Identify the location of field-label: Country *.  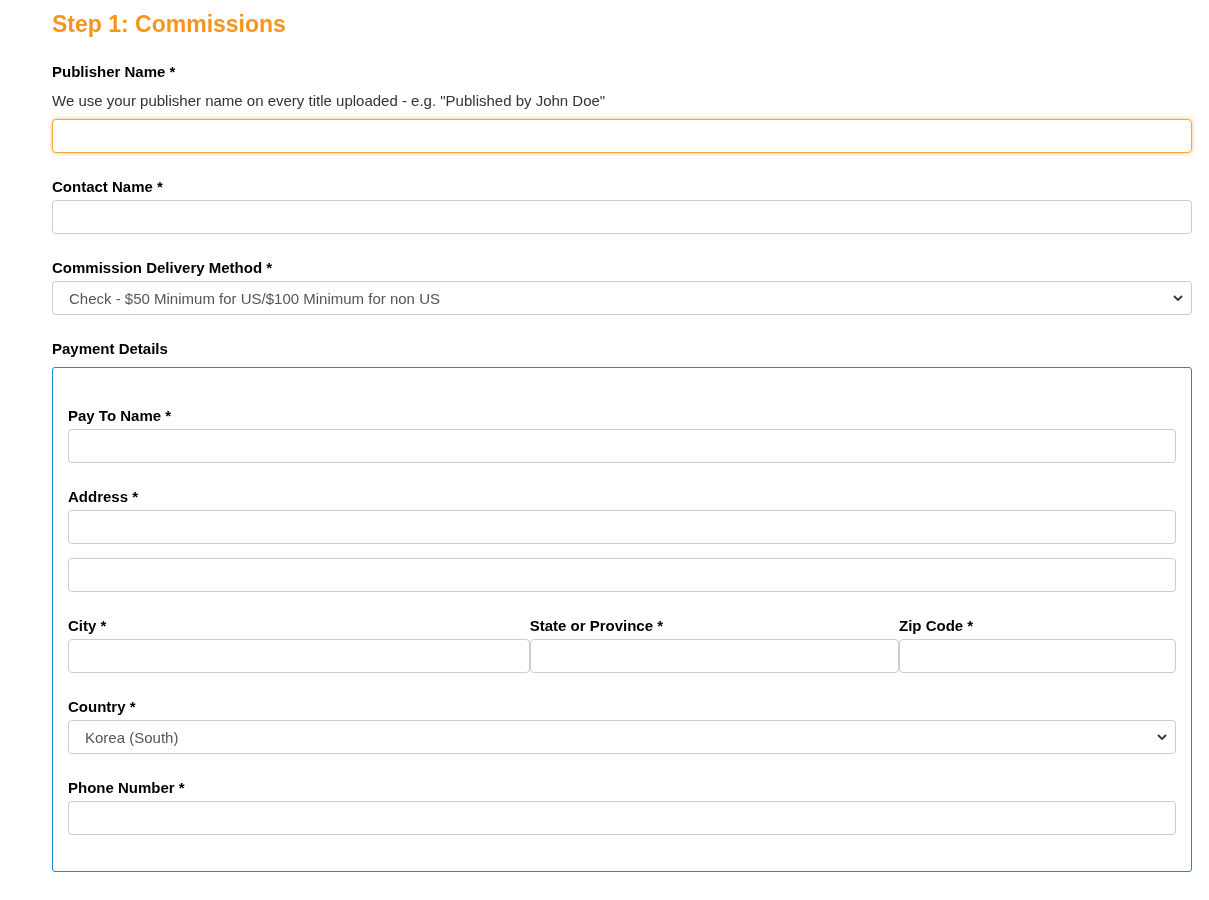
(102, 707).